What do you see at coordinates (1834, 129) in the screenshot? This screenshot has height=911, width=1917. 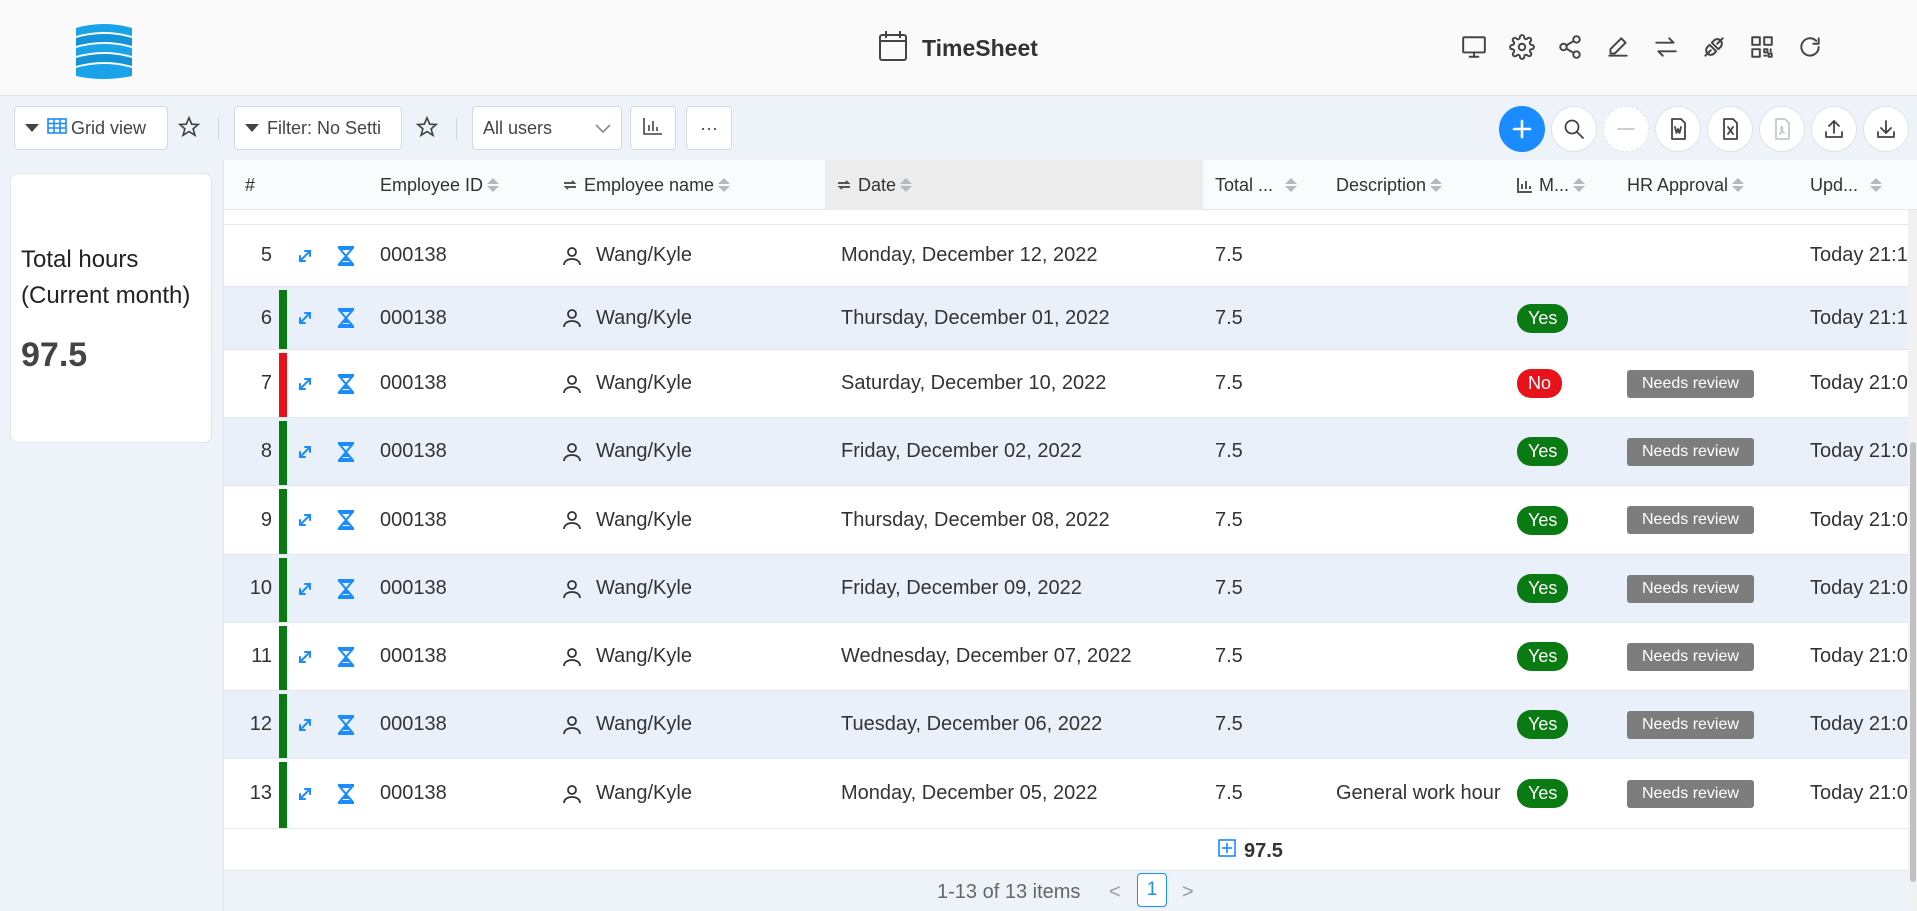 I see `upload-button` at bounding box center [1834, 129].